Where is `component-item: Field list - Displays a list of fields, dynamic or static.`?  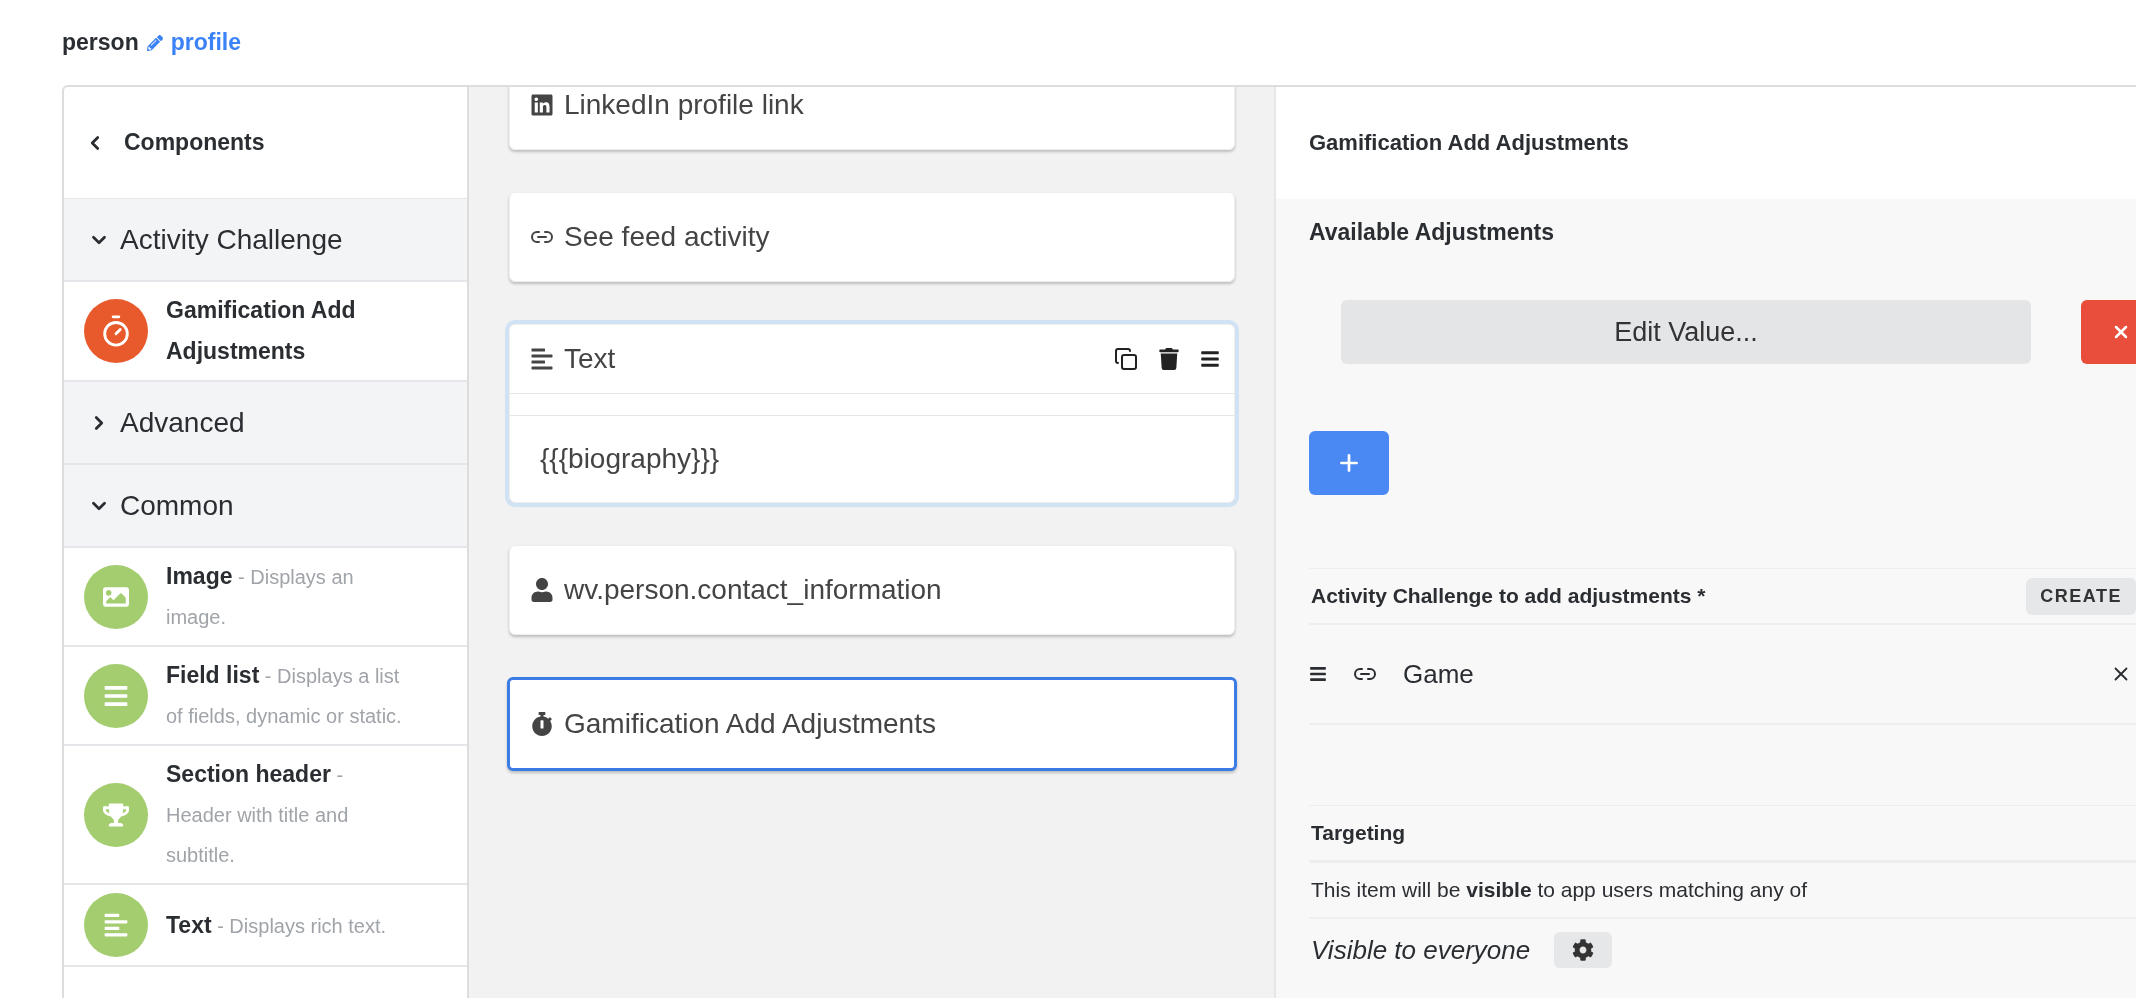
component-item: Field list - Displays a list of fields, dynamic or static. is located at coordinates (265, 696).